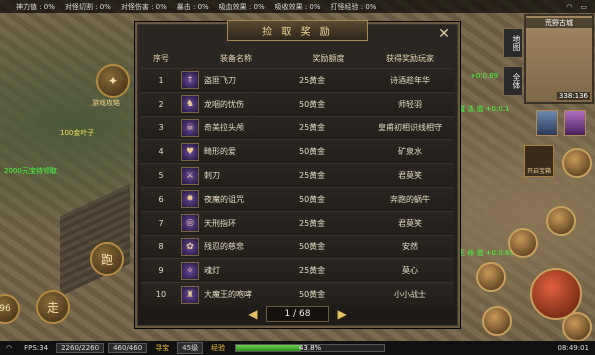 Image resolution: width=595 pixels, height=355 pixels. Describe the element at coordinates (236, 58) in the screenshot. I see `column-header: 装备名称` at that location.